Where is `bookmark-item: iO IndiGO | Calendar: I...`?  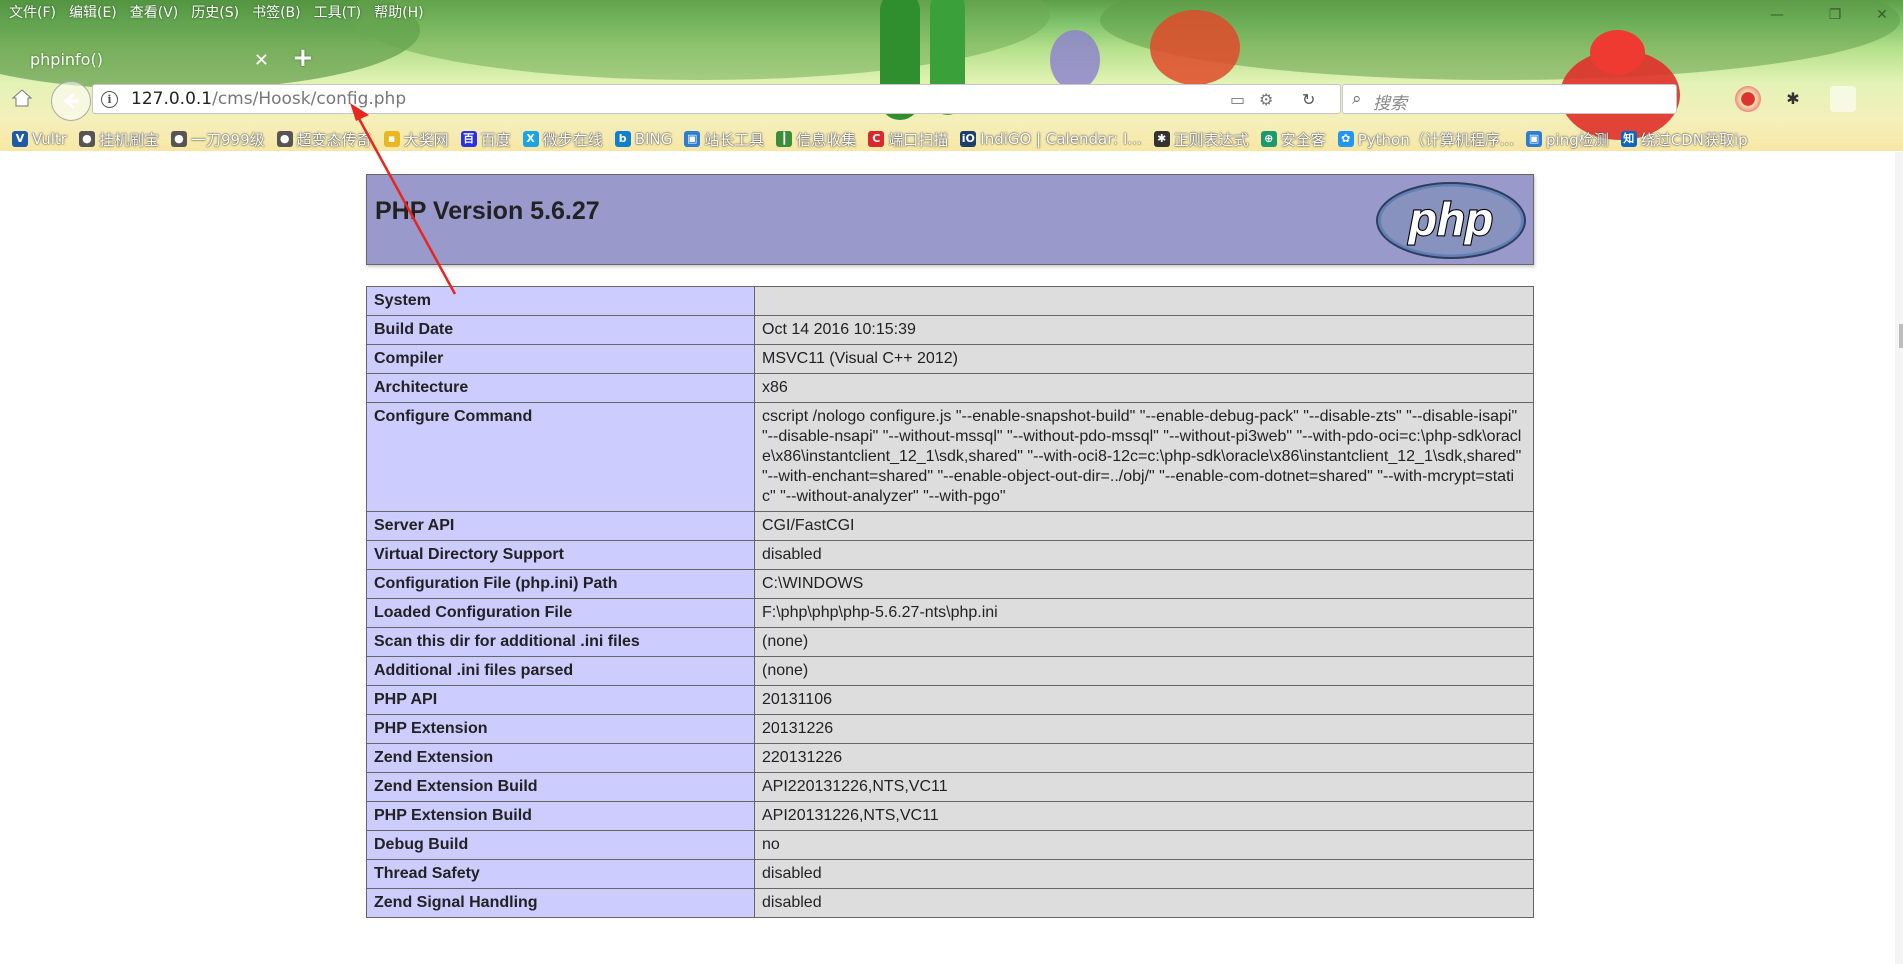 bookmark-item: iO IndiGO | Calendar: I... is located at coordinates (1051, 139).